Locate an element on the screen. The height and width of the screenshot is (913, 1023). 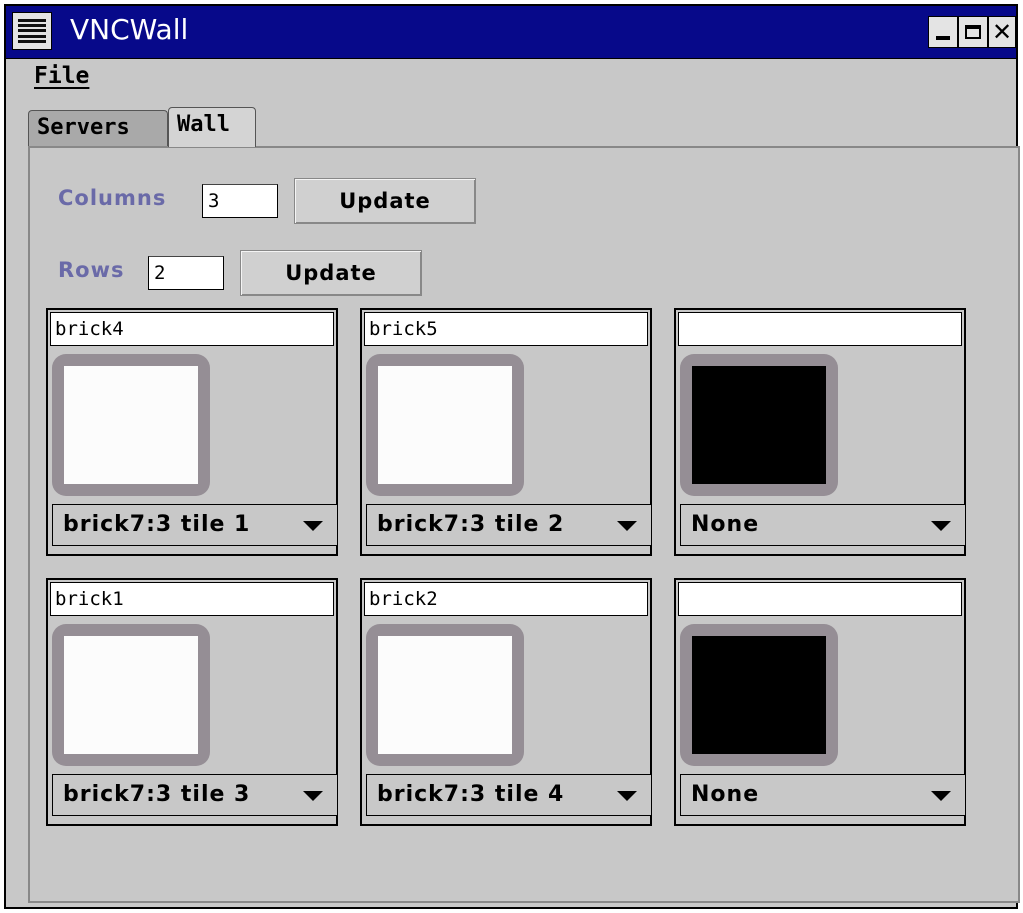
tile-name-field: brick4 is located at coordinates (192, 329).